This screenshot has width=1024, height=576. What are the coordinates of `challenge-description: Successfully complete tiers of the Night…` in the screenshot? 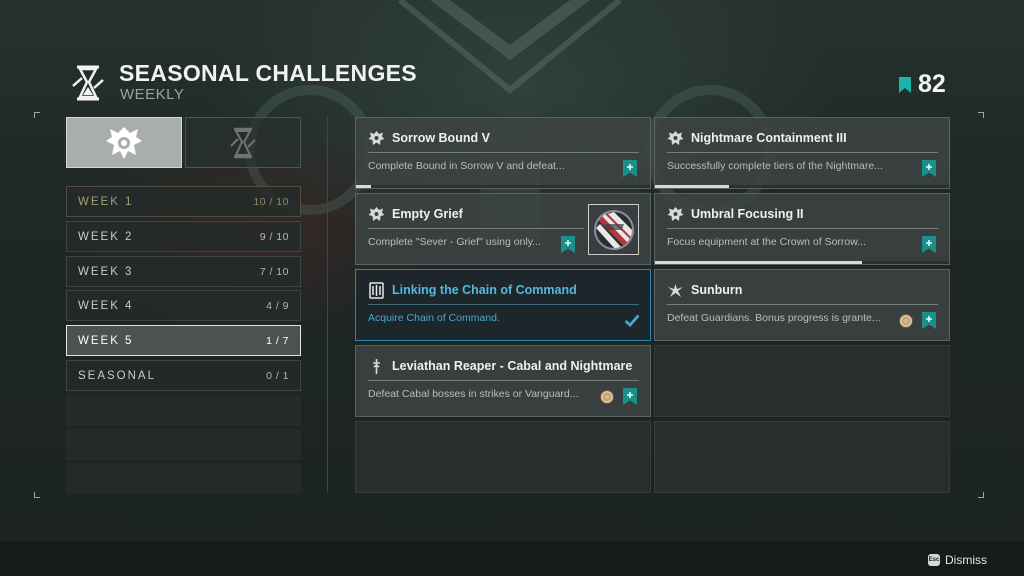 It's located at (775, 166).